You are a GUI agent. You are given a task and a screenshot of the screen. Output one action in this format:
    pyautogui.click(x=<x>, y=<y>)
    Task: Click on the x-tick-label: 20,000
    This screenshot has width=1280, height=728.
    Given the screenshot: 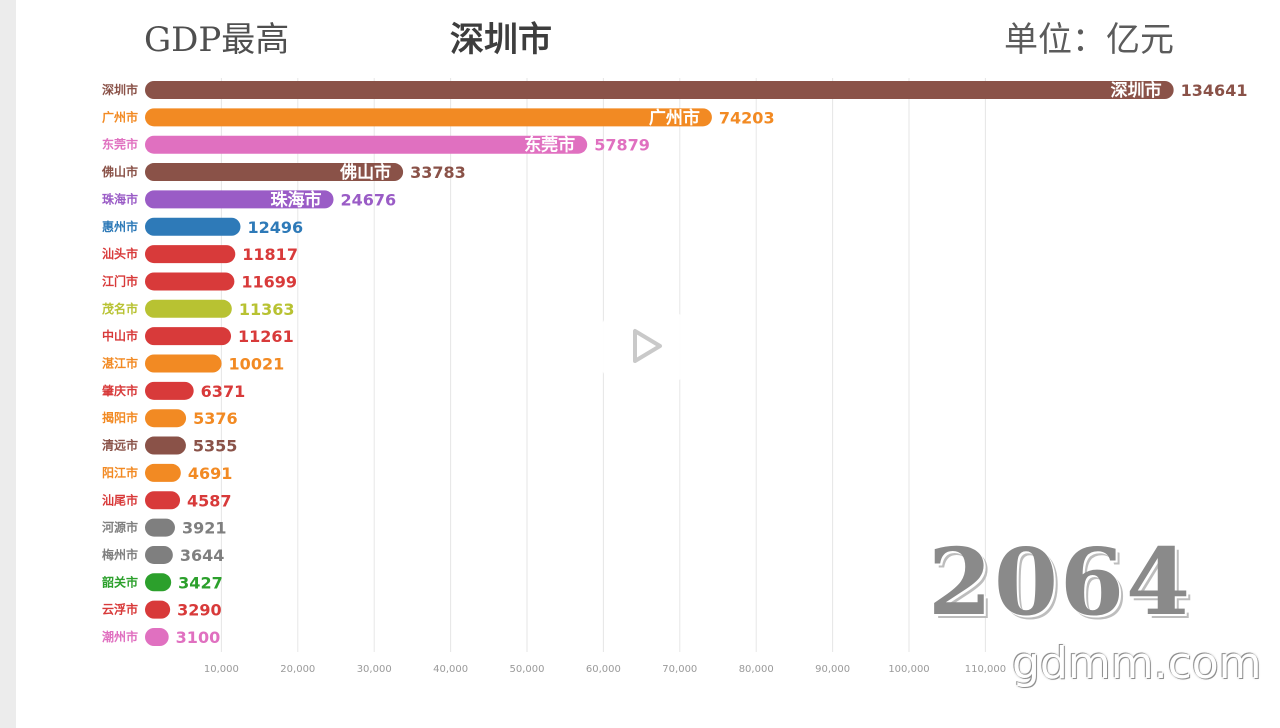 What is the action you would take?
    pyautogui.click(x=297, y=669)
    